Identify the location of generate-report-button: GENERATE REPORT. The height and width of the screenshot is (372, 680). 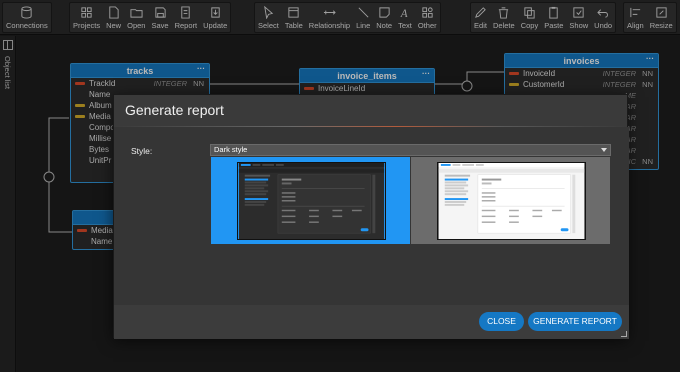
(575, 321).